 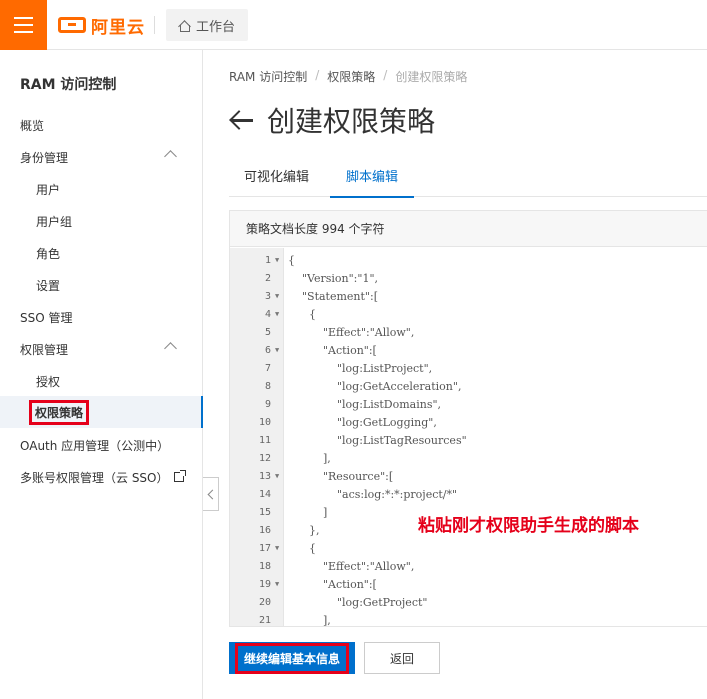 What do you see at coordinates (207, 25) in the screenshot?
I see `workbench-button: 工作台` at bounding box center [207, 25].